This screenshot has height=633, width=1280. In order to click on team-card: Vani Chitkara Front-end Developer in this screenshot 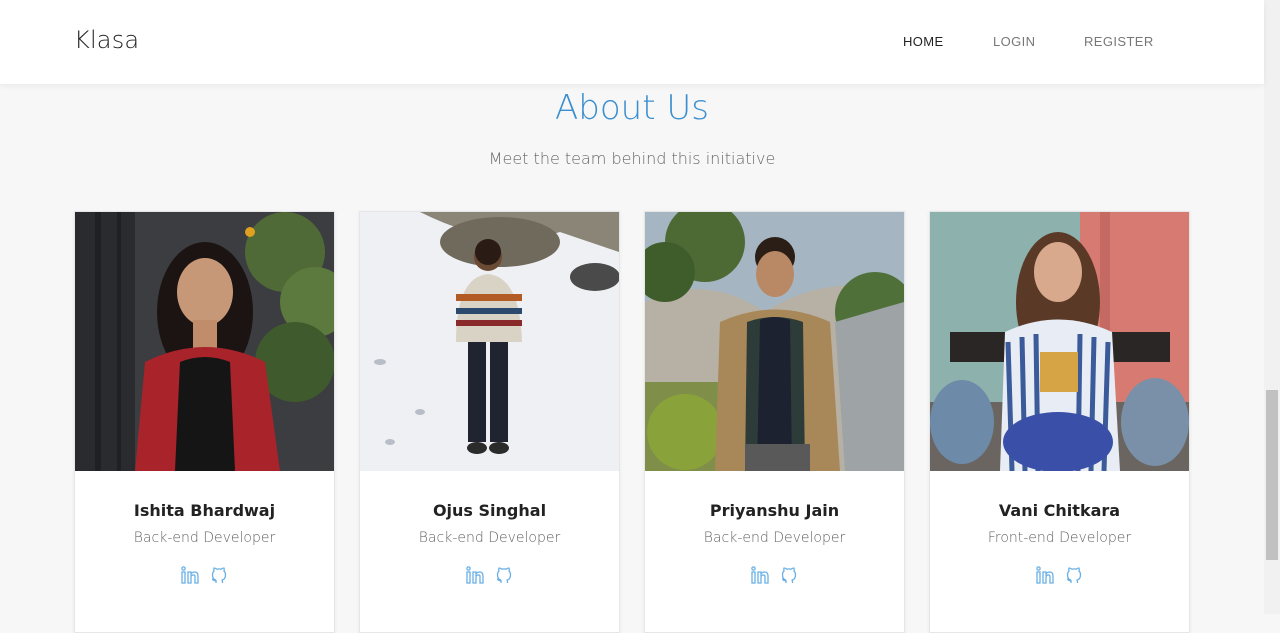, I will do `click(1059, 422)`.